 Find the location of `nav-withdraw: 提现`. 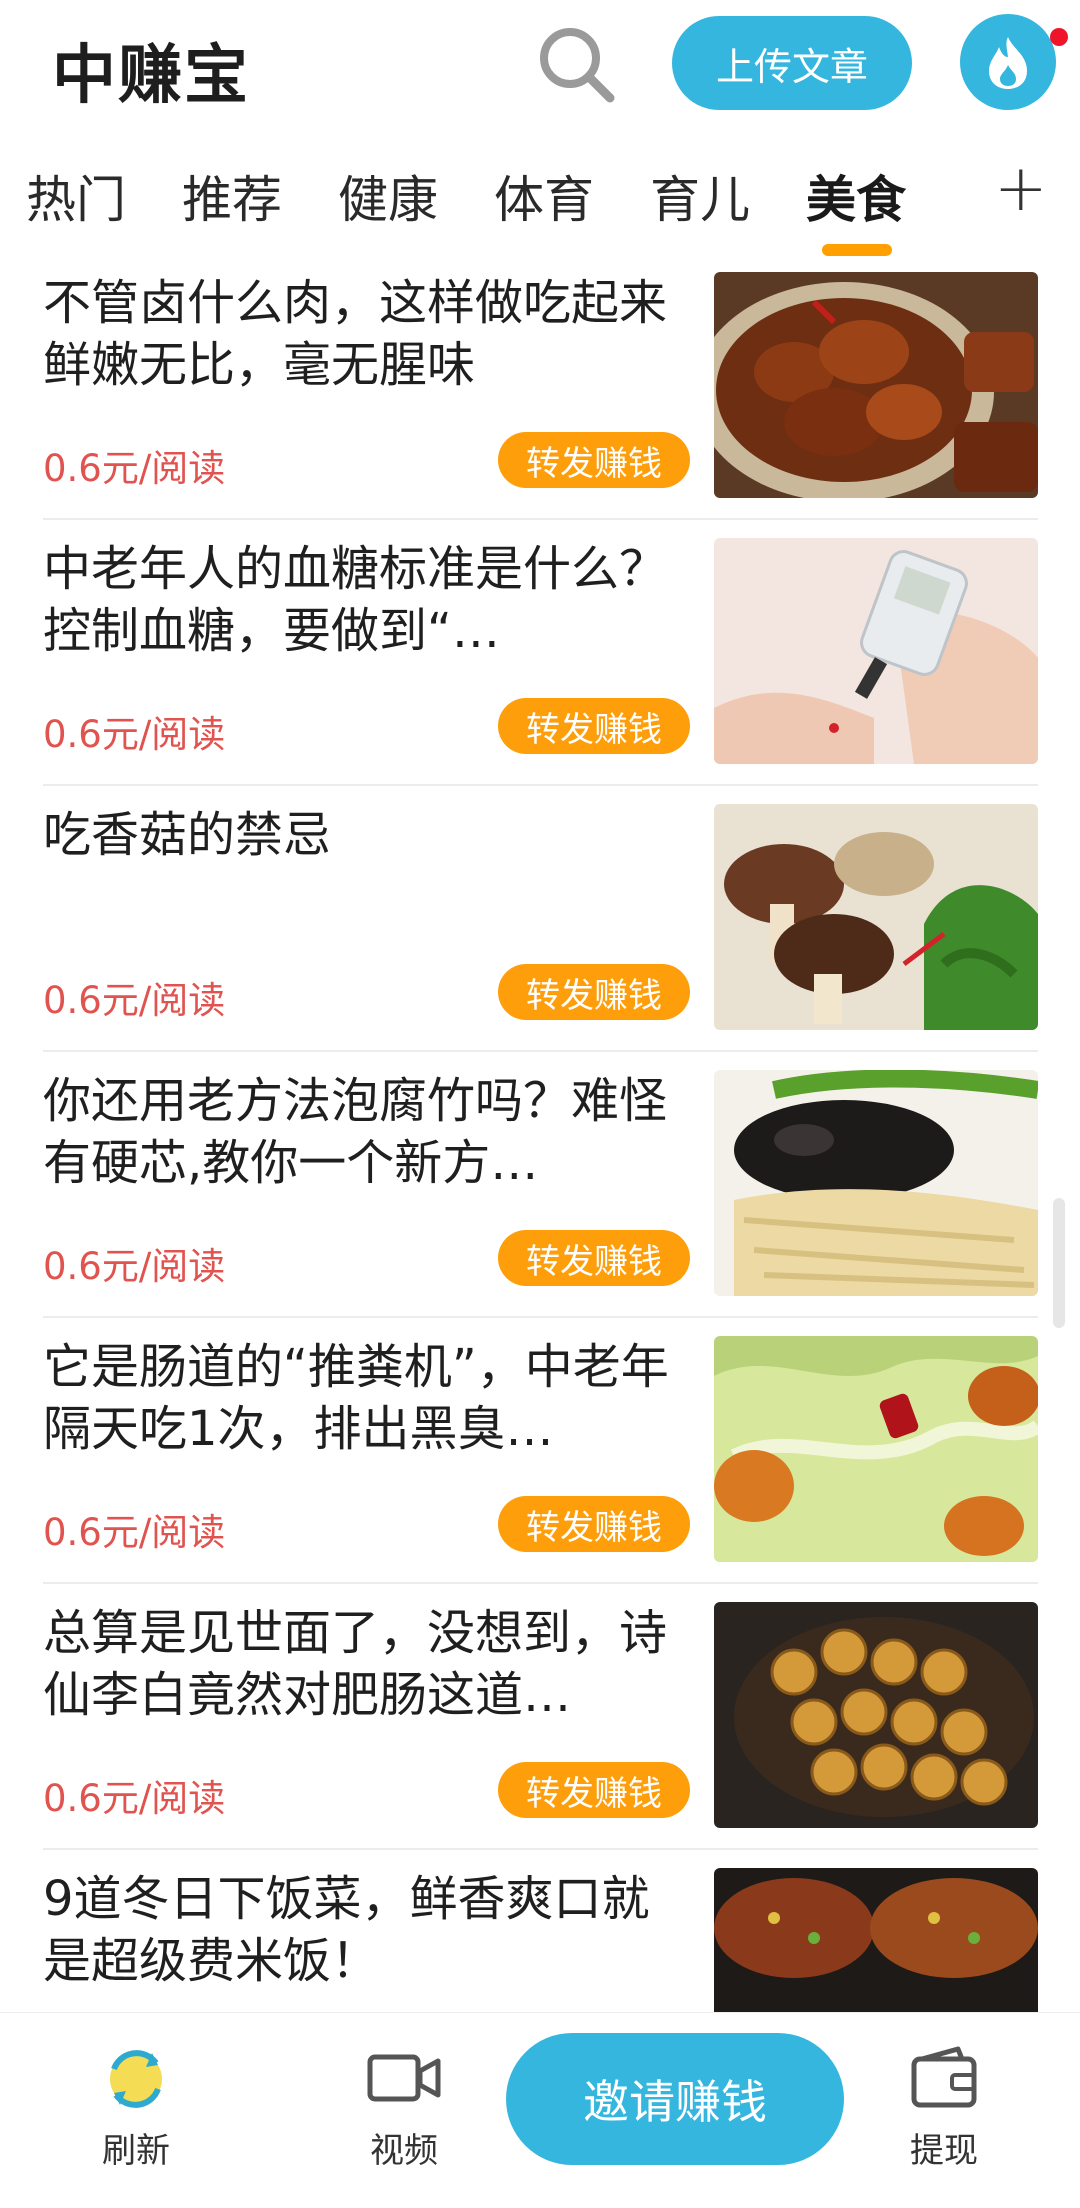

nav-withdraw: 提现 is located at coordinates (944, 2108).